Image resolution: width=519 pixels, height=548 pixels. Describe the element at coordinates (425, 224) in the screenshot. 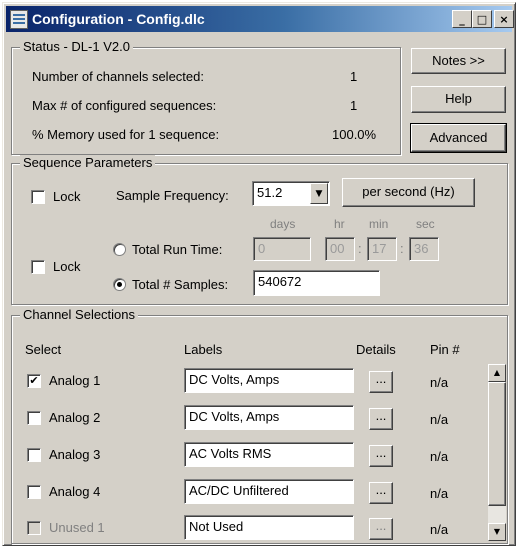

I see `sec-header: sec` at that location.